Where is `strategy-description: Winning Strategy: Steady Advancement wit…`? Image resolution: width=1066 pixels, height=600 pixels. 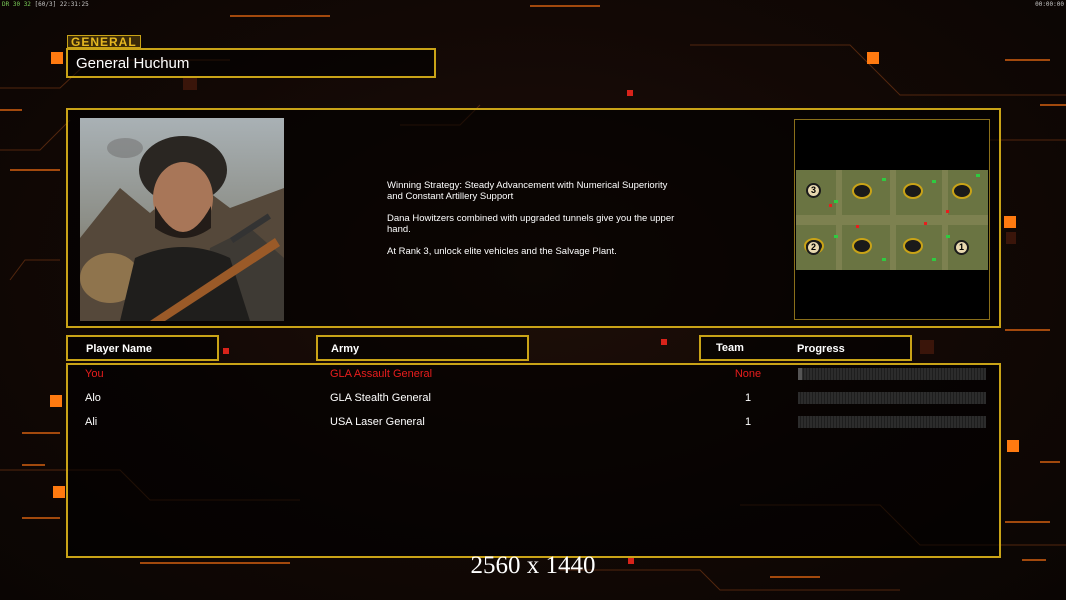 strategy-description: Winning Strategy: Steady Advancement wit… is located at coordinates (552, 224).